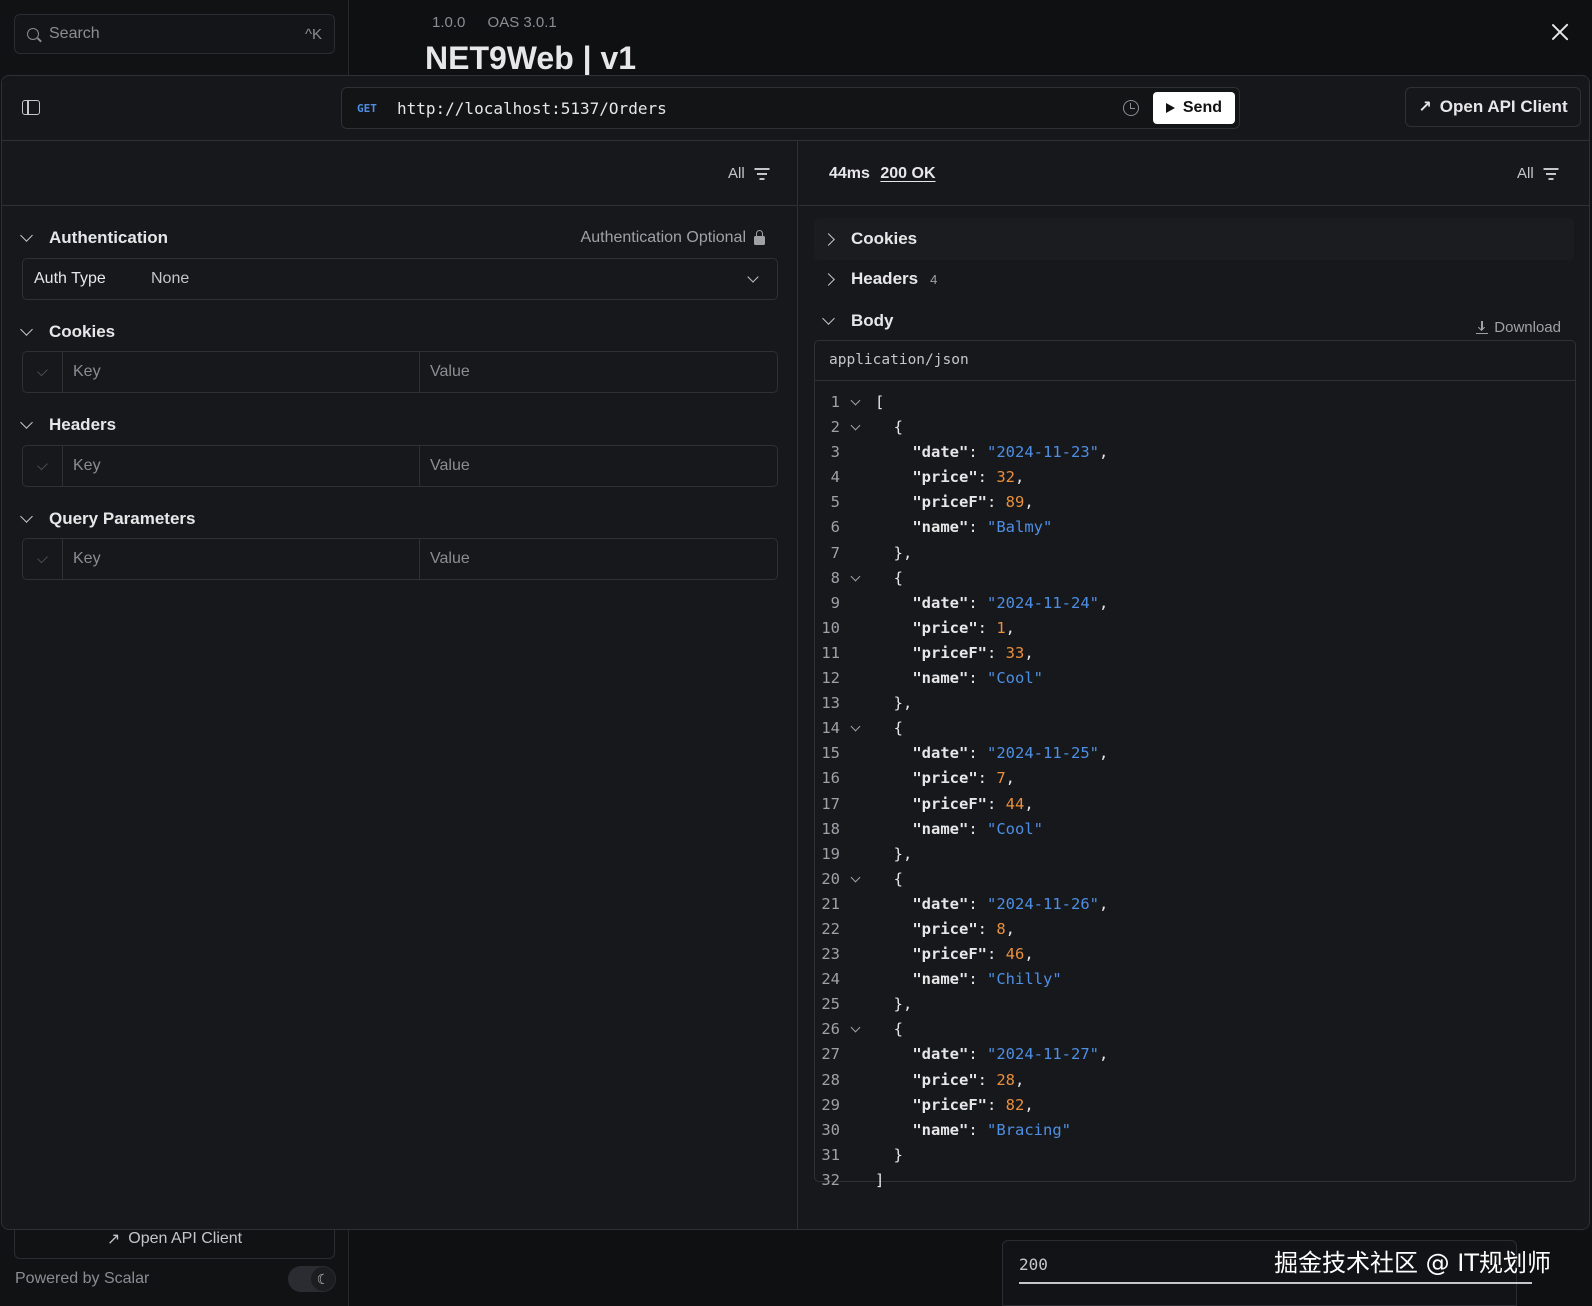  What do you see at coordinates (1193, 108) in the screenshot?
I see `send-button: Send` at bounding box center [1193, 108].